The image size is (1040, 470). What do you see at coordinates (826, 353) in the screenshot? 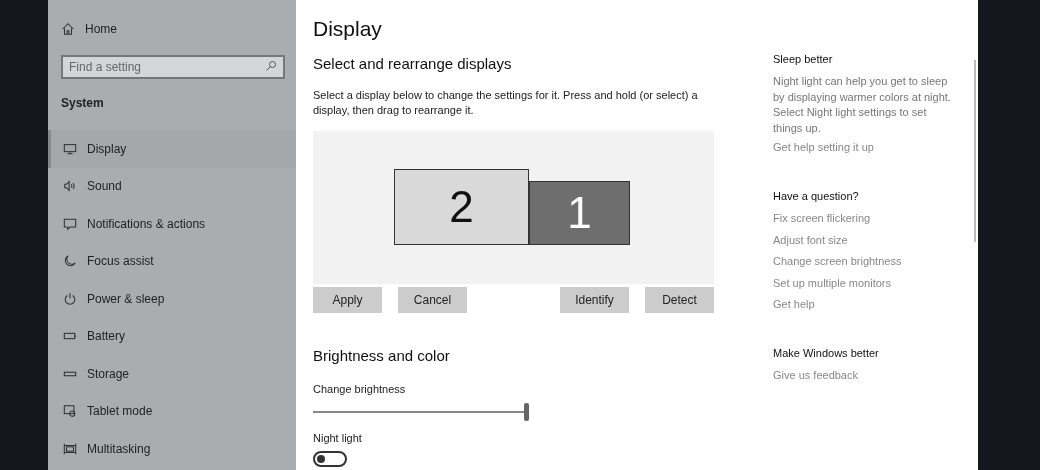
I see `aside-heading: Make Windows better` at bounding box center [826, 353].